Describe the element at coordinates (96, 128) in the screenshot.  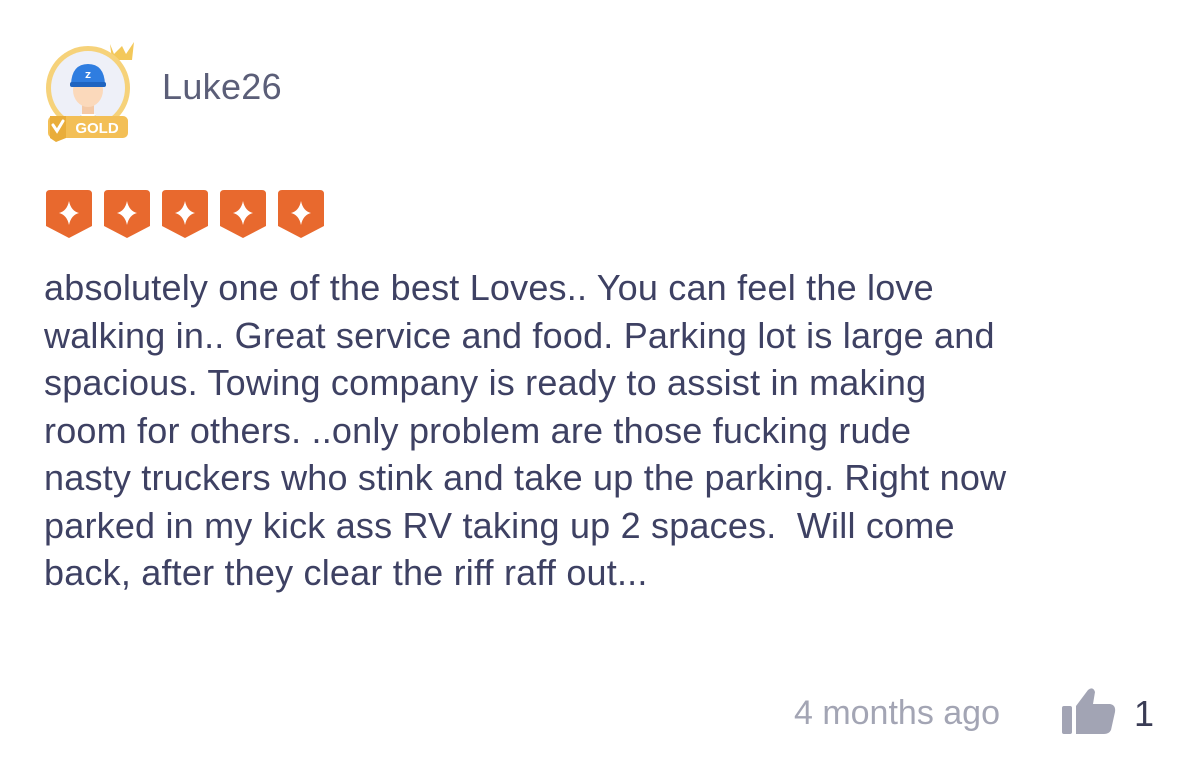
I see `badge-label: GOLD` at that location.